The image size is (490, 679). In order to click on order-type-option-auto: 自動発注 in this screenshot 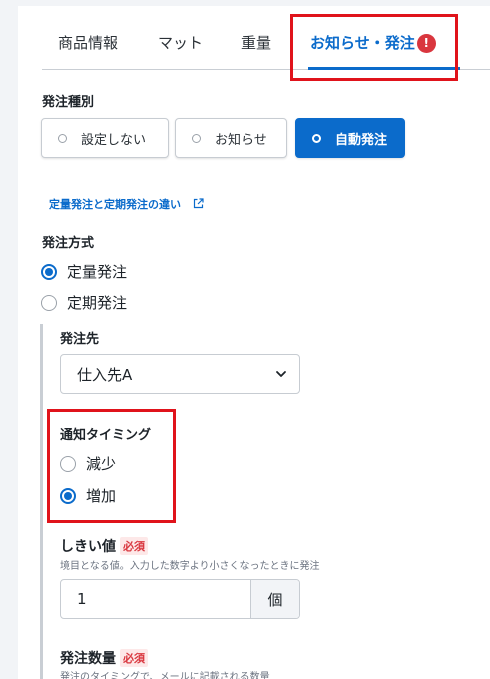, I will do `click(350, 138)`.